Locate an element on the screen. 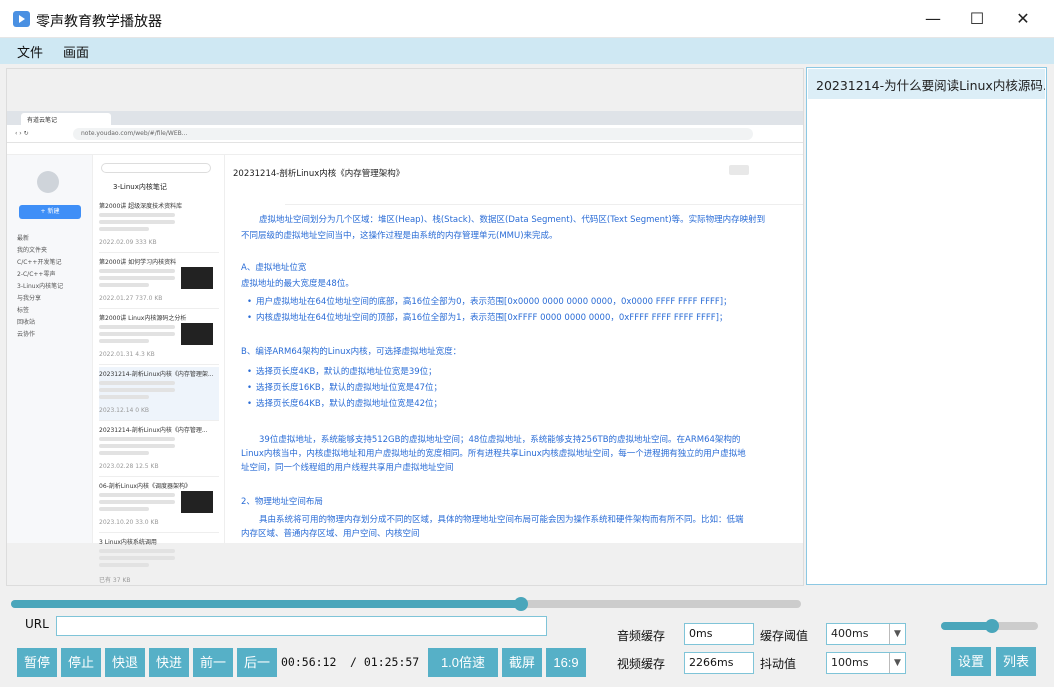 The width and height of the screenshot is (1054, 687). next-button: 后一 is located at coordinates (257, 662).